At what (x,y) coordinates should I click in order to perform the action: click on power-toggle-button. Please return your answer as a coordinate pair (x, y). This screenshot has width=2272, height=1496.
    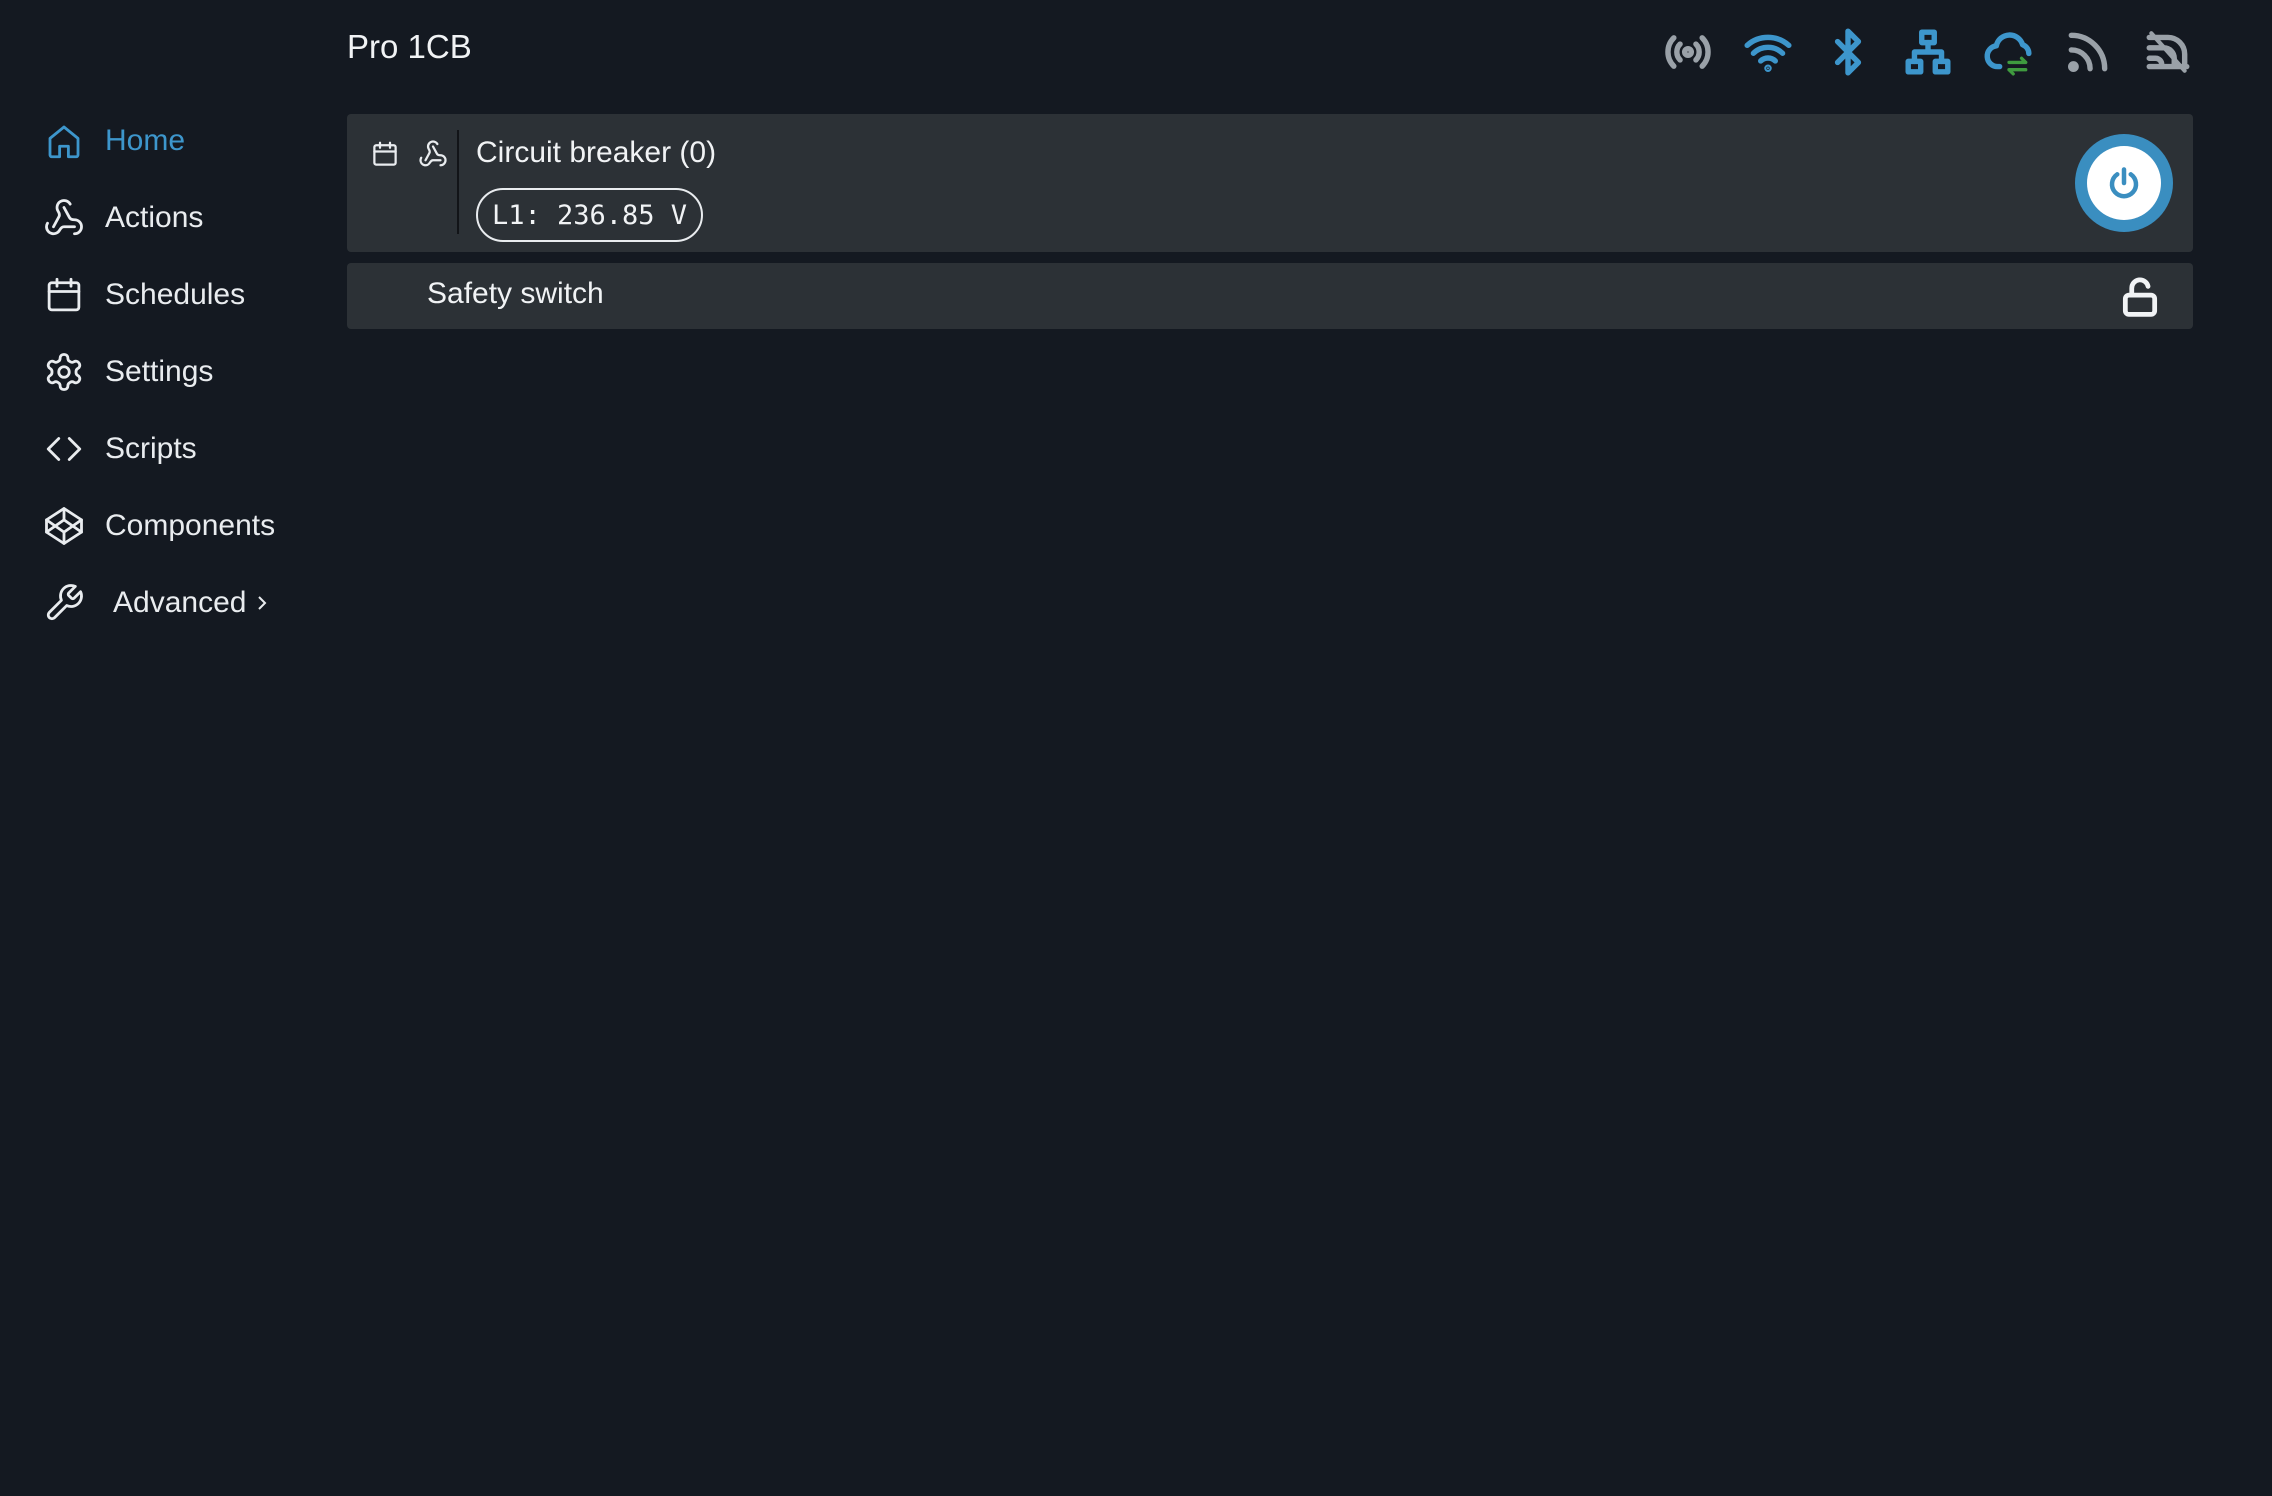
    Looking at the image, I should click on (2124, 183).